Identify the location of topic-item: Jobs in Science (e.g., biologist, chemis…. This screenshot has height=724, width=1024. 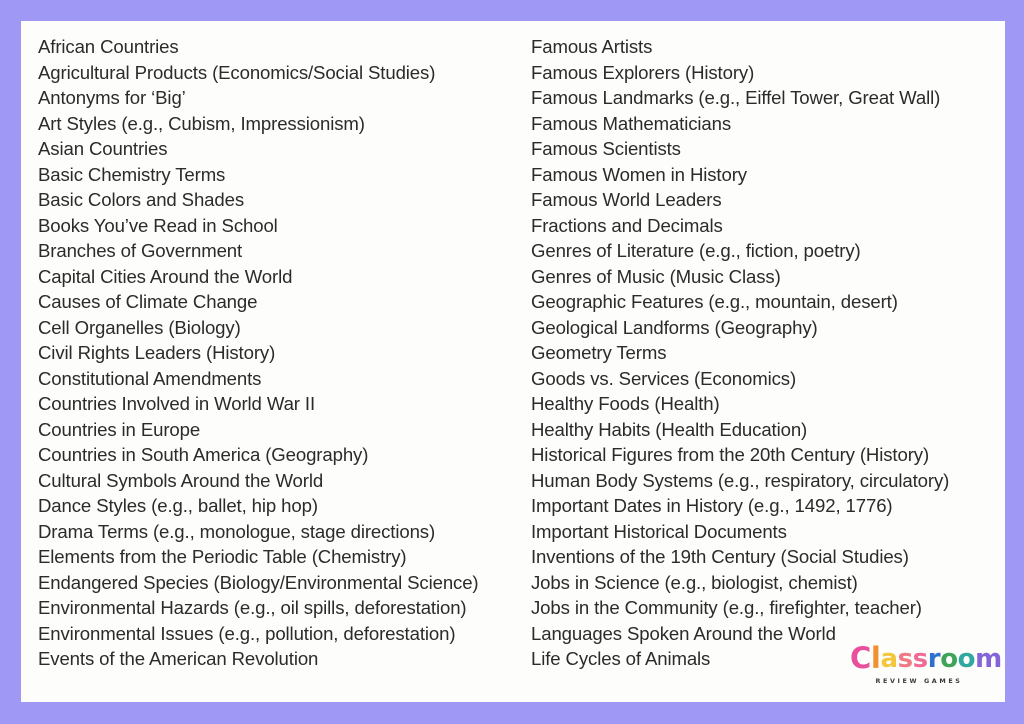
(694, 582).